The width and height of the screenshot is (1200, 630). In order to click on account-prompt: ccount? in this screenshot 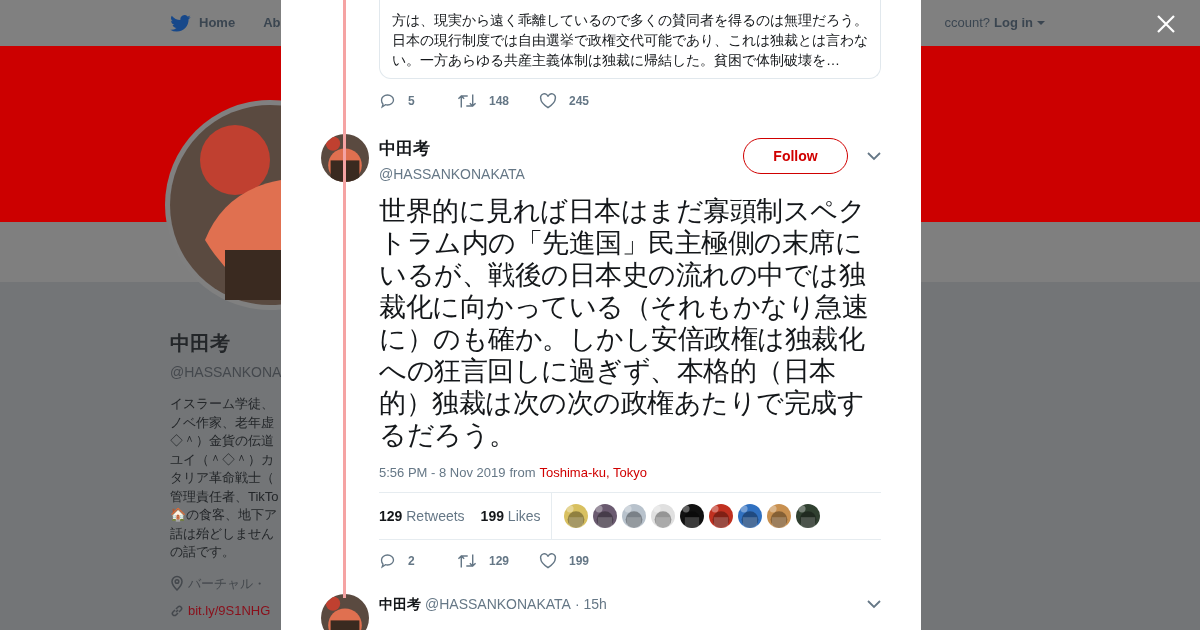, I will do `click(967, 23)`.